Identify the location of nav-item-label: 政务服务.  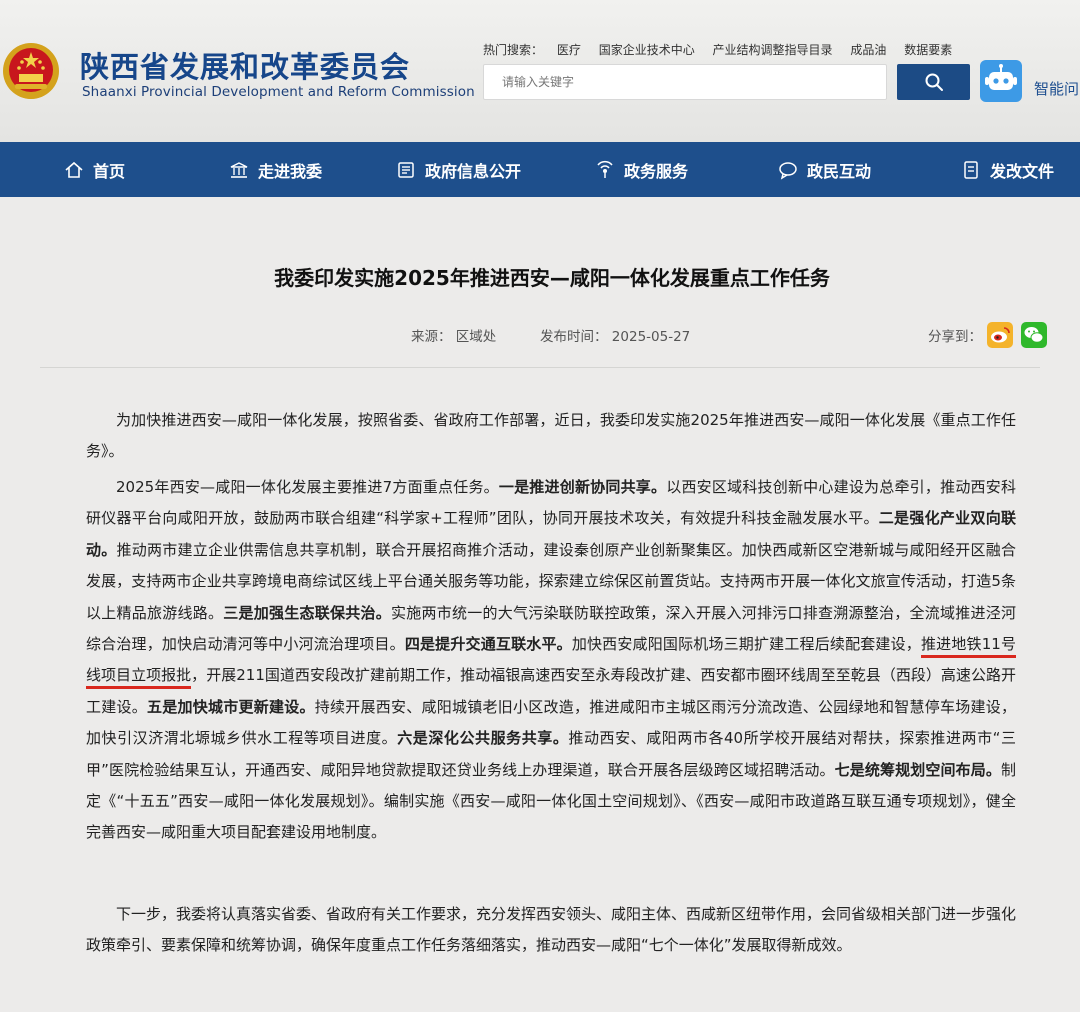
(656, 171).